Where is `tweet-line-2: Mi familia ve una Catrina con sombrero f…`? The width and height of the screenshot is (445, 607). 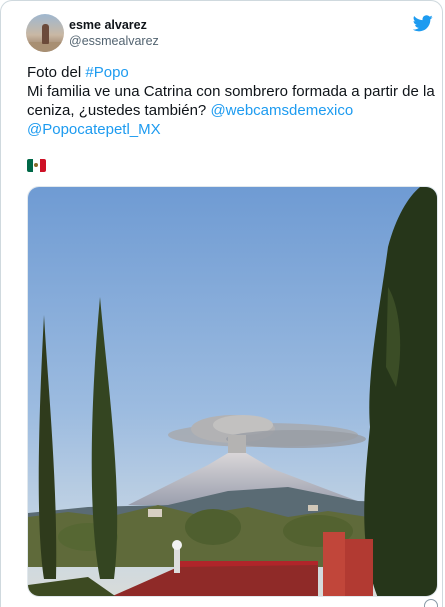
tweet-line-2: Mi familia ve una Catrina con sombrero f… is located at coordinates (232, 110).